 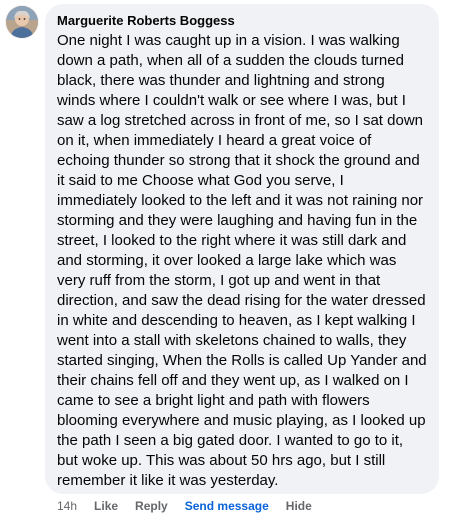 What do you see at coordinates (151, 506) in the screenshot?
I see `reply-button: Reply` at bounding box center [151, 506].